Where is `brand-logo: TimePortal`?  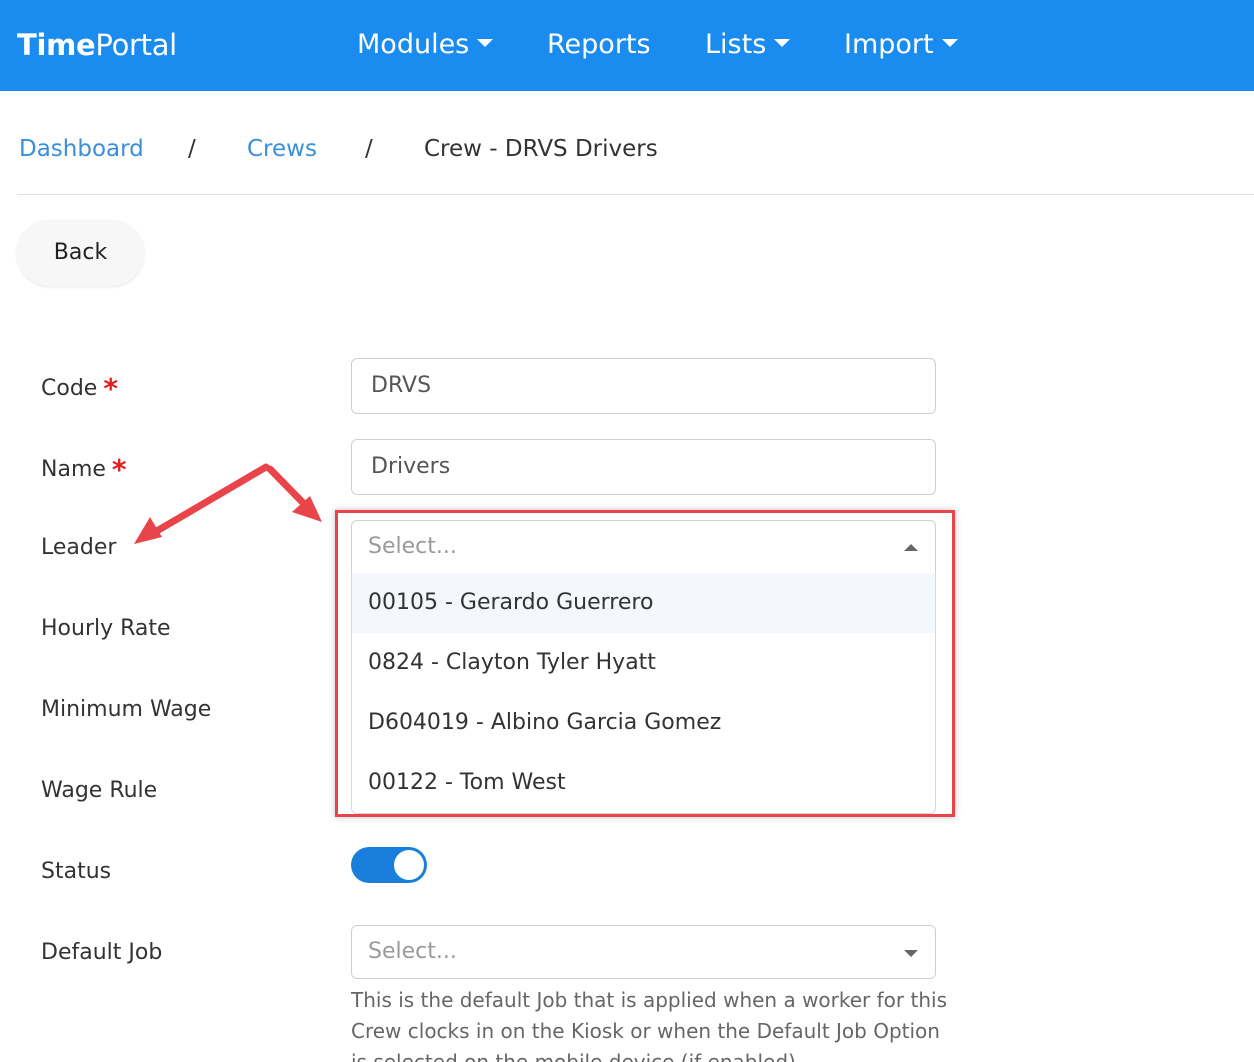 brand-logo: TimePortal is located at coordinates (97, 45).